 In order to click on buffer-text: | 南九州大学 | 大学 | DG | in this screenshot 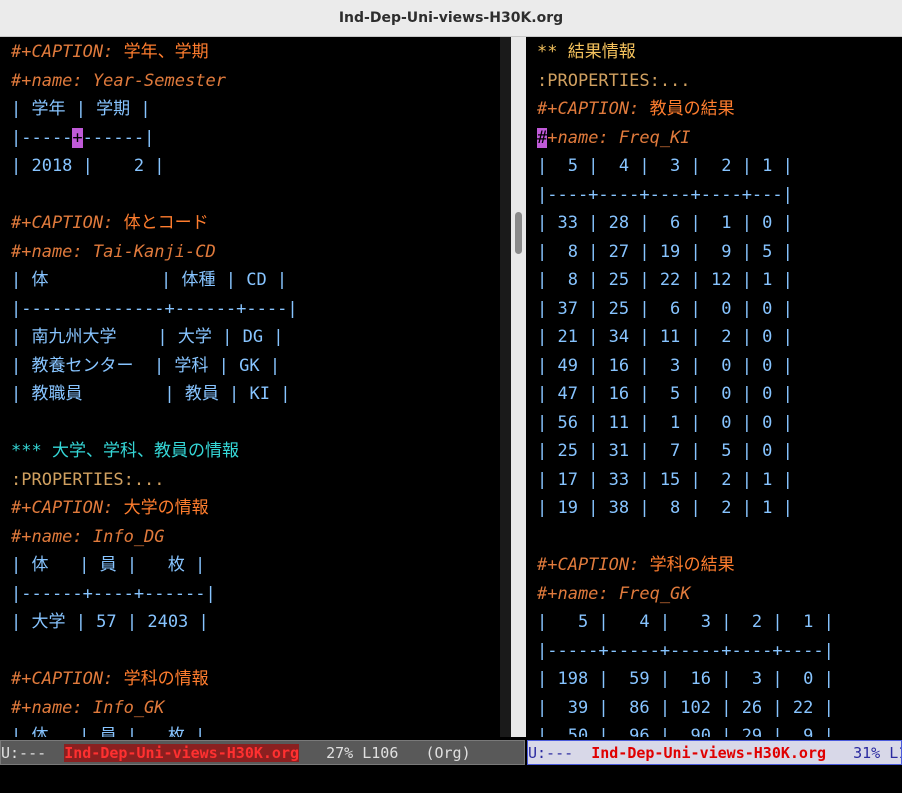, I will do `click(147, 337)`.